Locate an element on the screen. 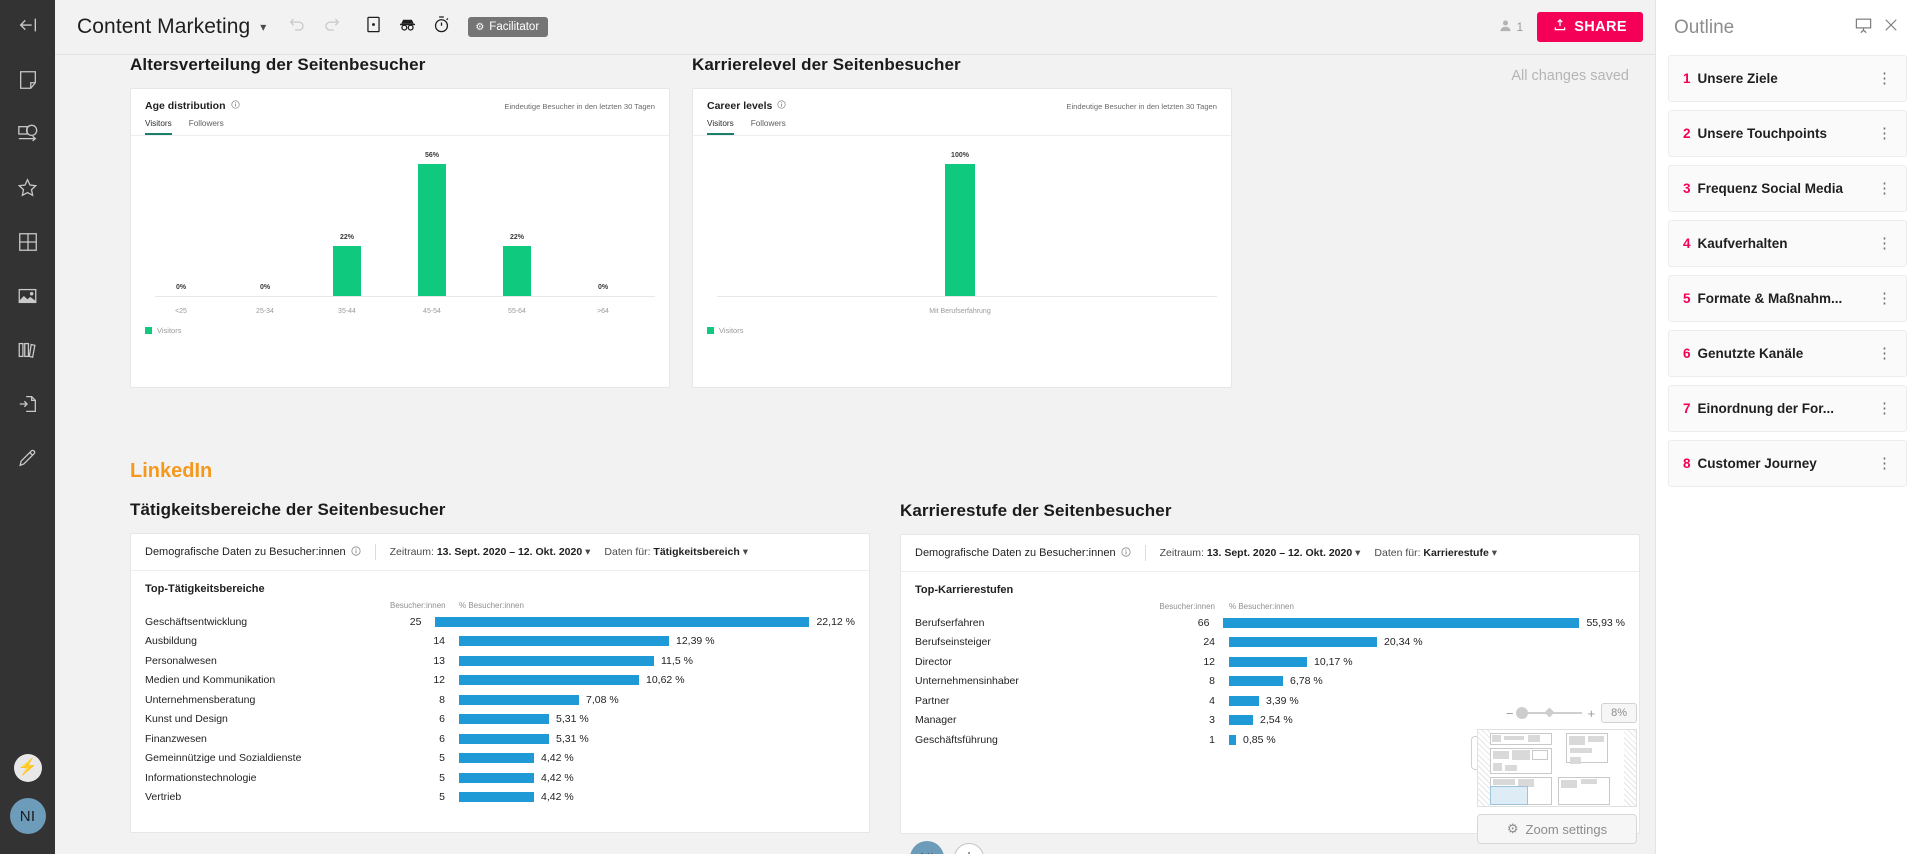 The height and width of the screenshot is (854, 1919). outline-item-4: 4 Kaufverhalten ⋮ is located at coordinates (1787, 243).